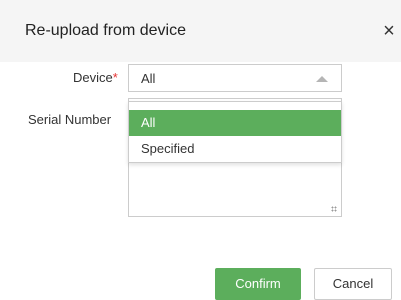 This screenshot has height=300, width=401. Describe the element at coordinates (389, 31) in the screenshot. I see `close-icon: ×` at that location.